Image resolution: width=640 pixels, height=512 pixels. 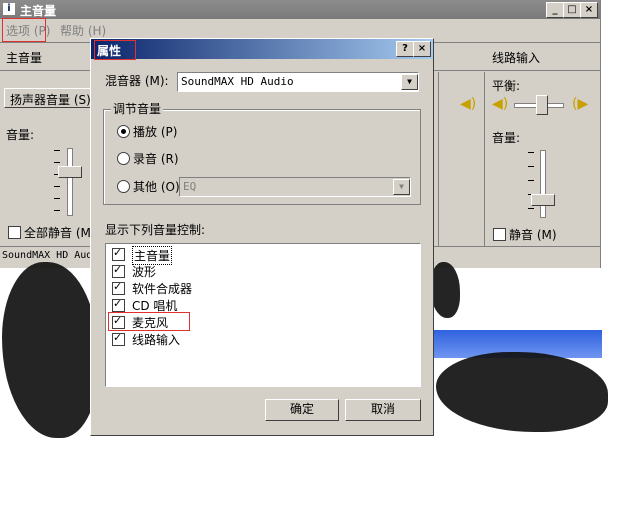 What do you see at coordinates (516, 70) in the screenshot?
I see `header-divider-right` at bounding box center [516, 70].